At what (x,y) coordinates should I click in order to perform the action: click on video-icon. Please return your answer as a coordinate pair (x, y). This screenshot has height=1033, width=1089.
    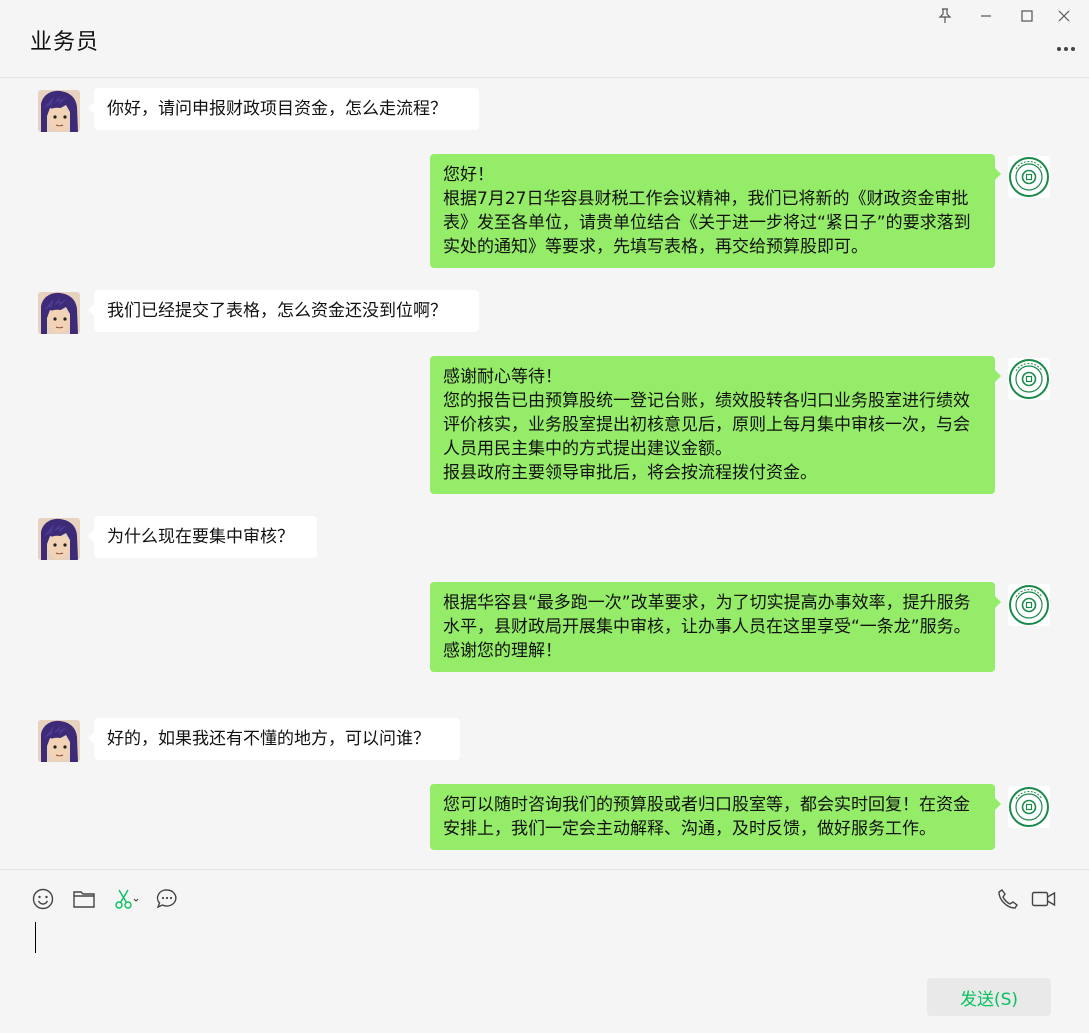
    Looking at the image, I should click on (1044, 899).